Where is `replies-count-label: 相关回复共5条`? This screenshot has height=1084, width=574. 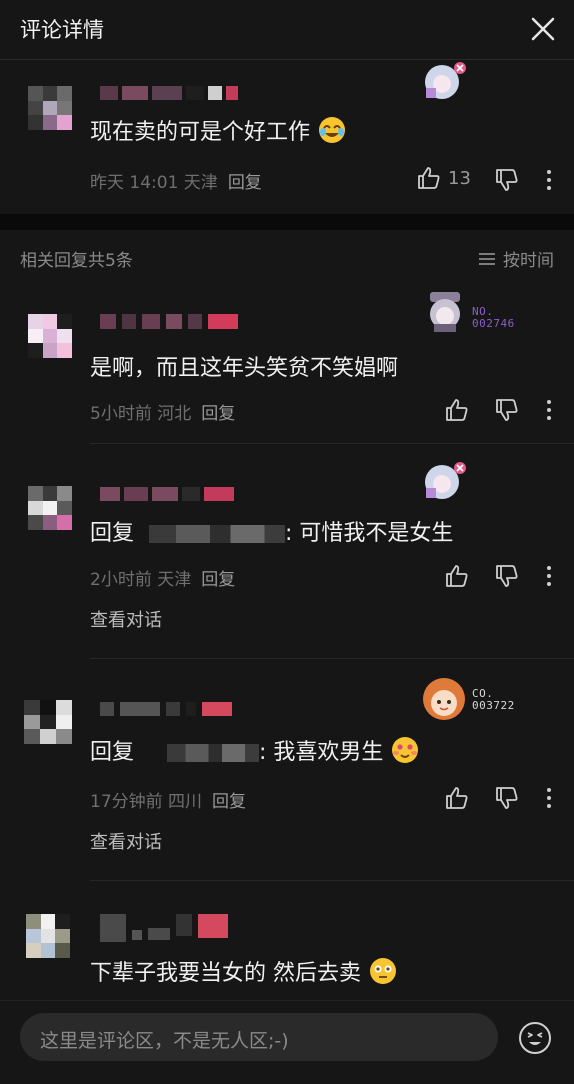
replies-count-label: 相关回复共5条 is located at coordinates (76, 261).